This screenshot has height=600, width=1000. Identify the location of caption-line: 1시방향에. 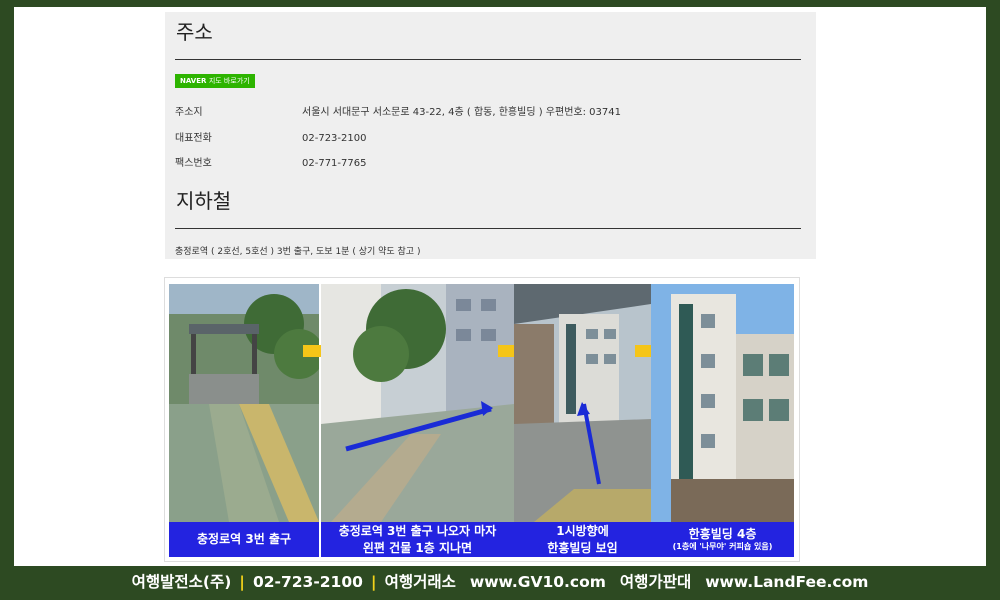
(582, 531).